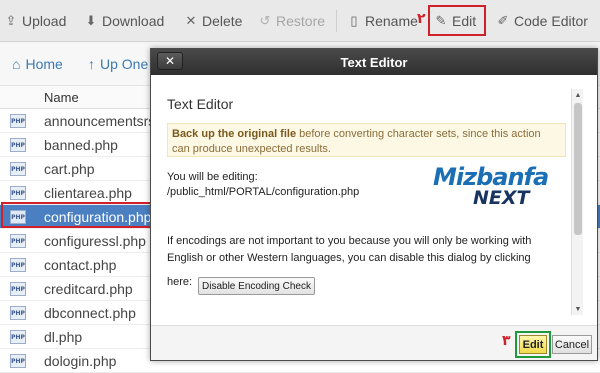  What do you see at coordinates (551, 21) in the screenshot?
I see `code-editor-label: Code Editor` at bounding box center [551, 21].